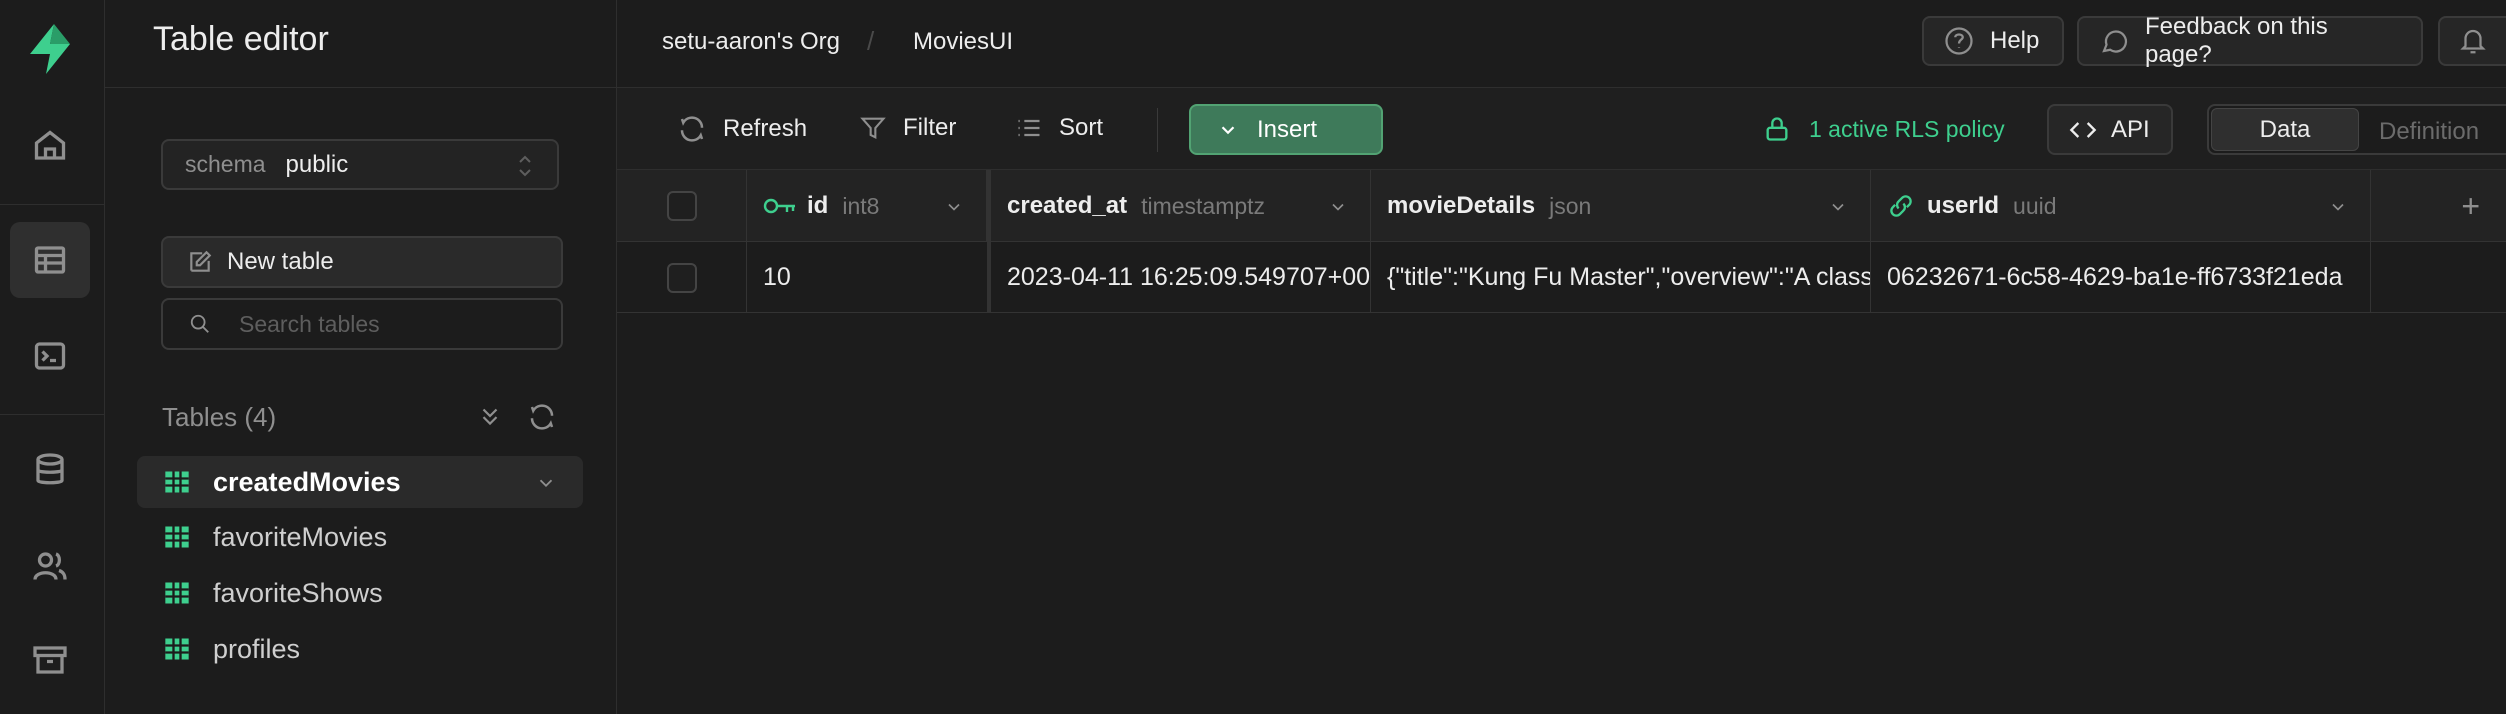 This screenshot has width=2506, height=714. Describe the element at coordinates (2438, 206) in the screenshot. I see `add-column-button: +` at that location.